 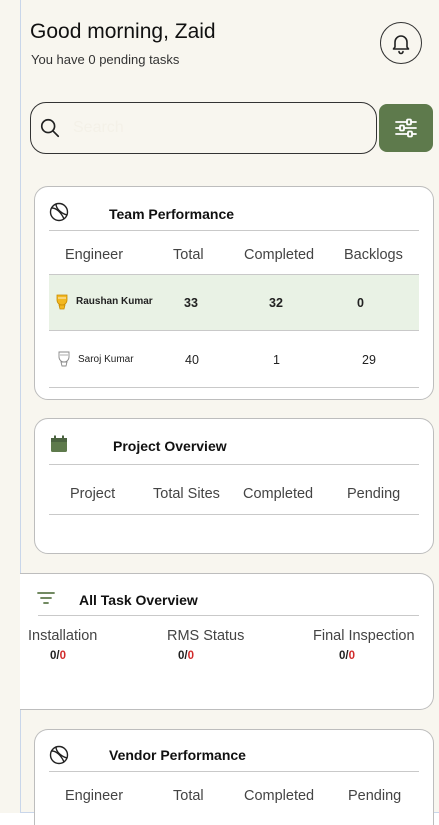 What do you see at coordinates (276, 360) in the screenshot?
I see `completed-value: 1` at bounding box center [276, 360].